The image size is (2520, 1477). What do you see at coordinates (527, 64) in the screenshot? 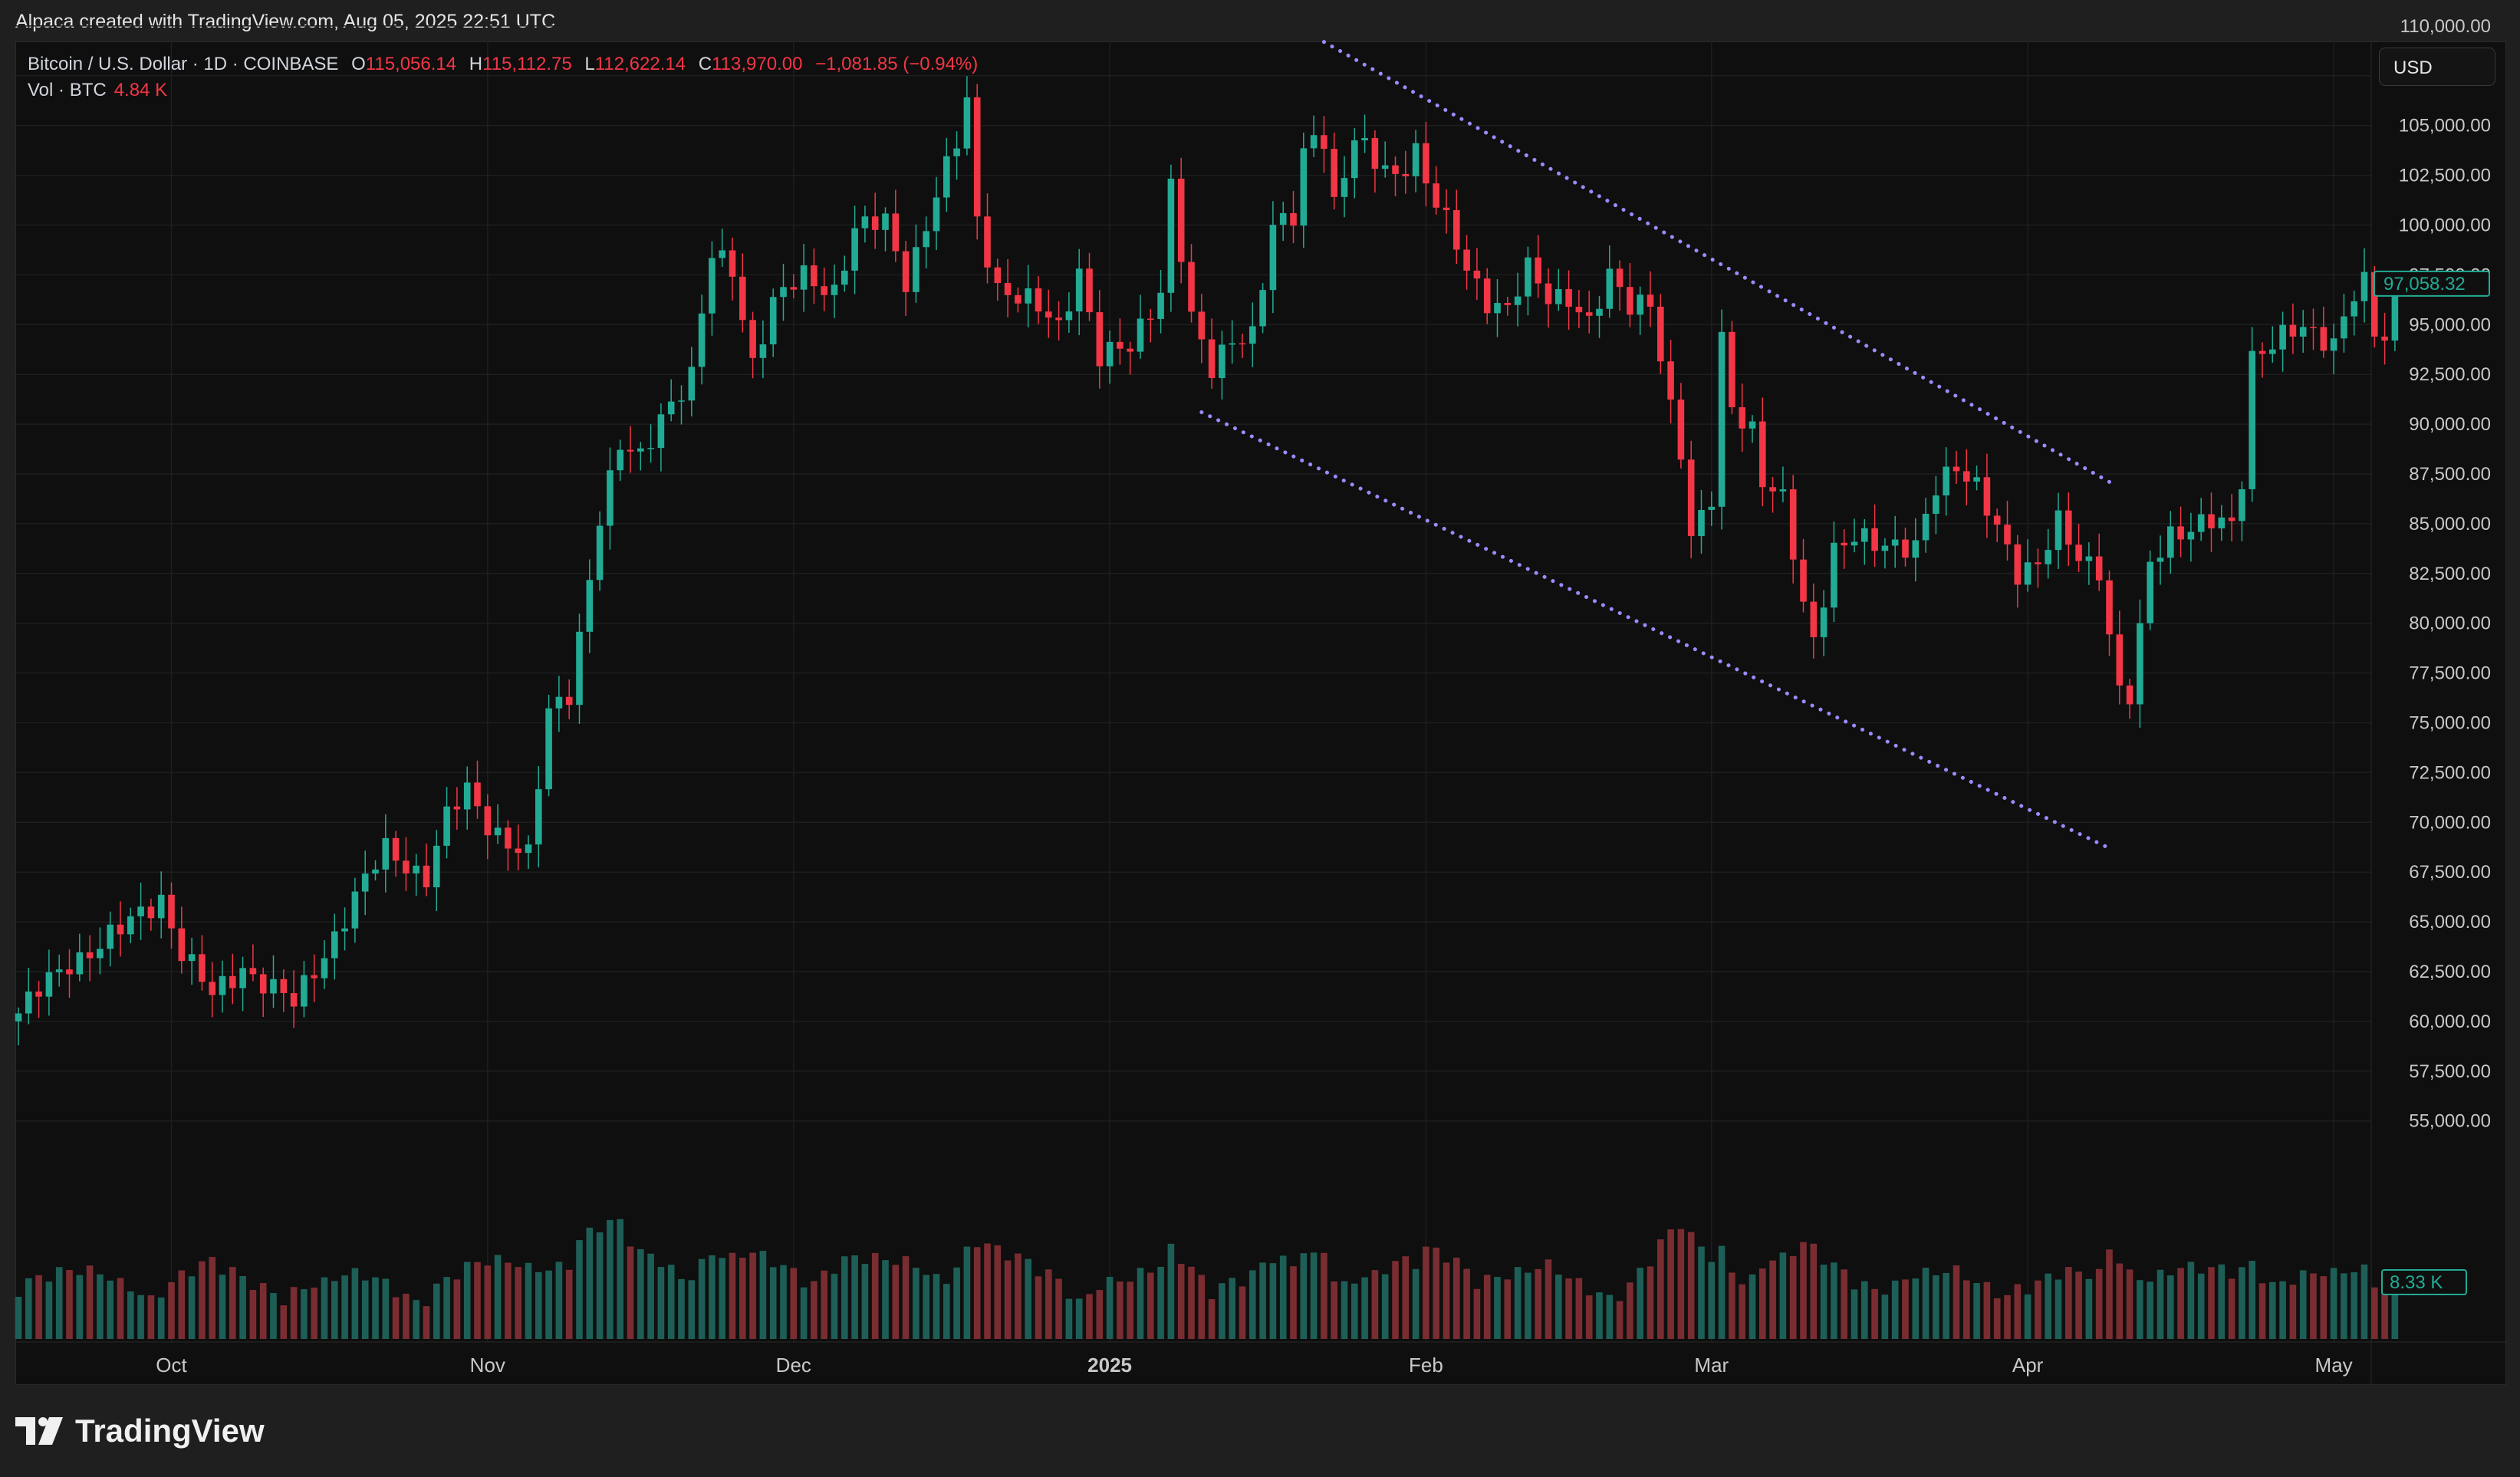
I see `high-value: 115,112.75` at bounding box center [527, 64].